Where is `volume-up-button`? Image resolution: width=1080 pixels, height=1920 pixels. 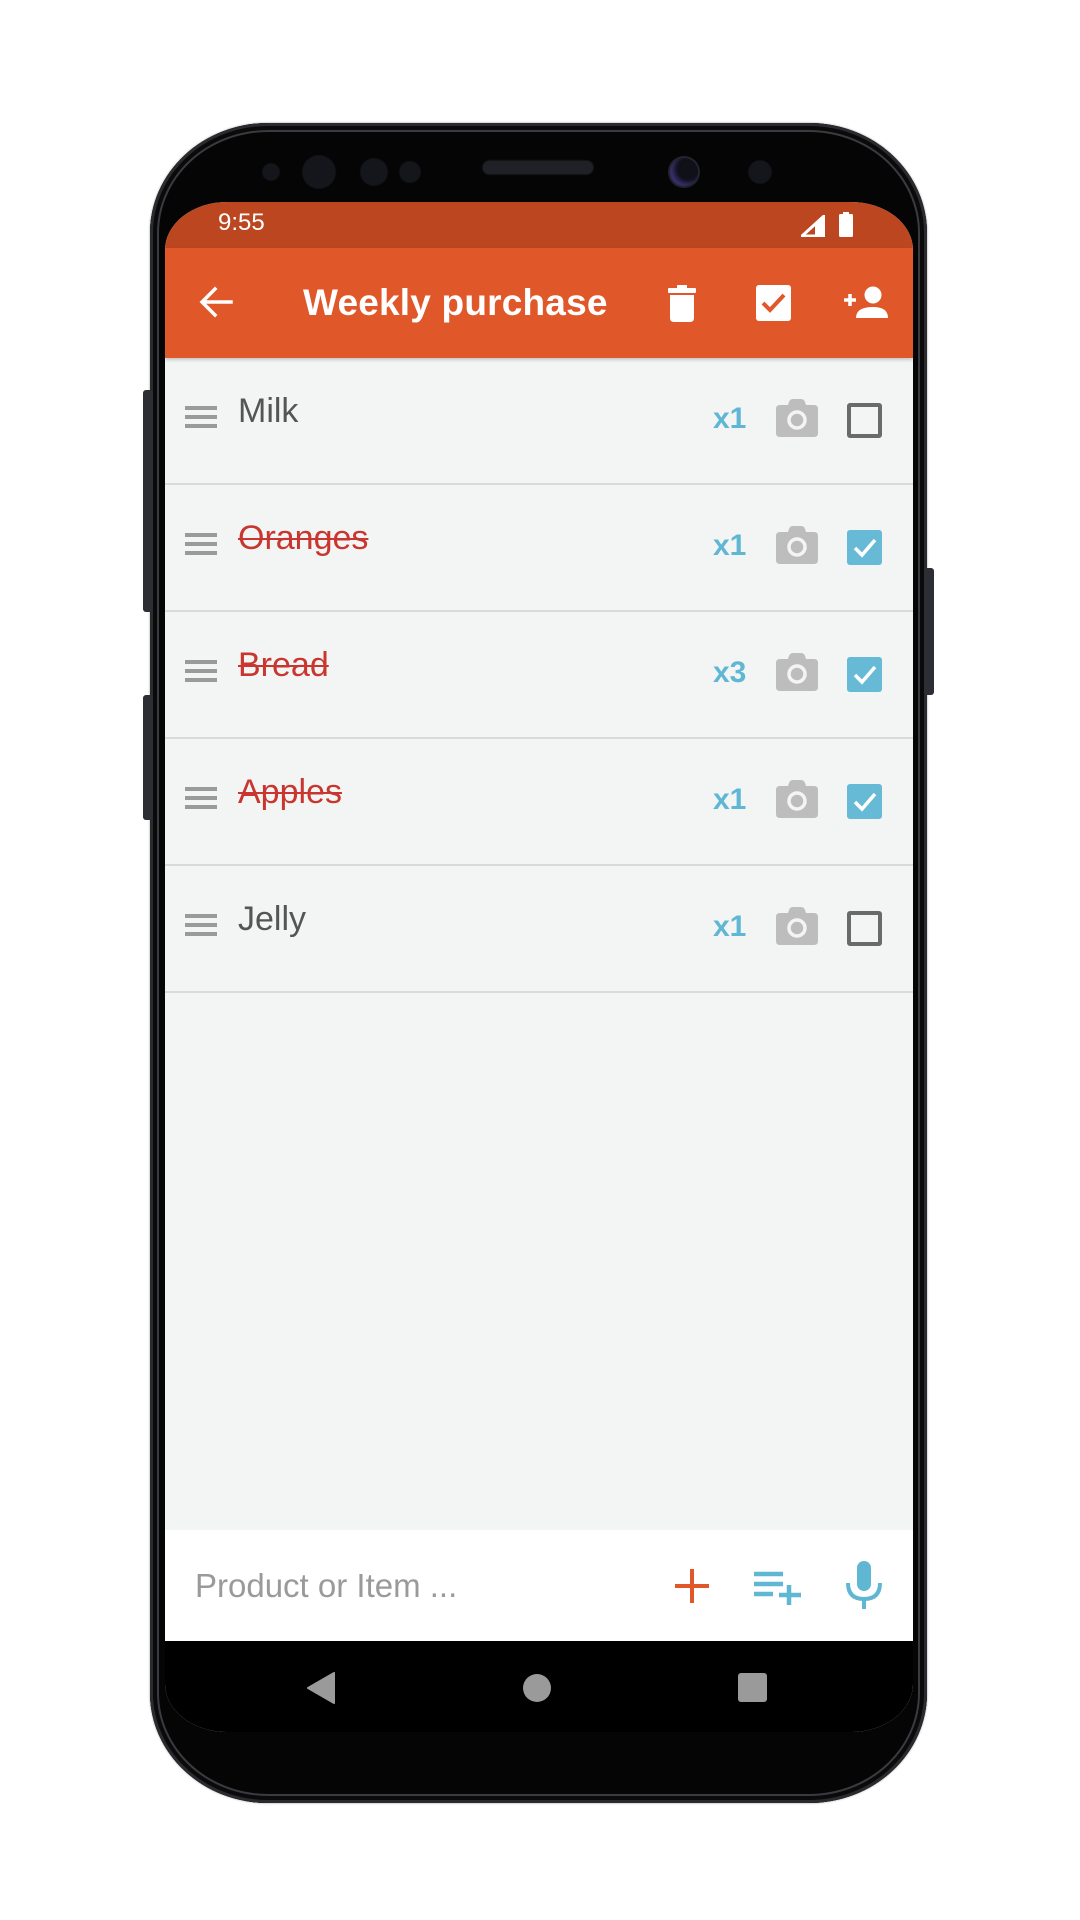 volume-up-button is located at coordinates (148, 501).